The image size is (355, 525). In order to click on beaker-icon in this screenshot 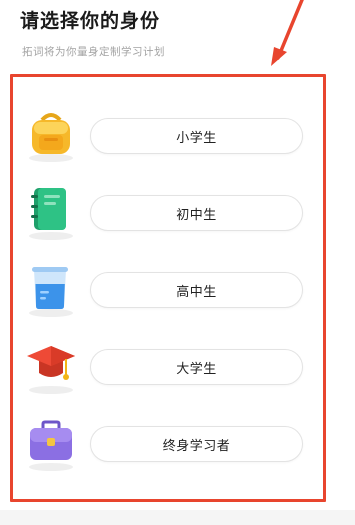, I will do `click(55, 291)`.